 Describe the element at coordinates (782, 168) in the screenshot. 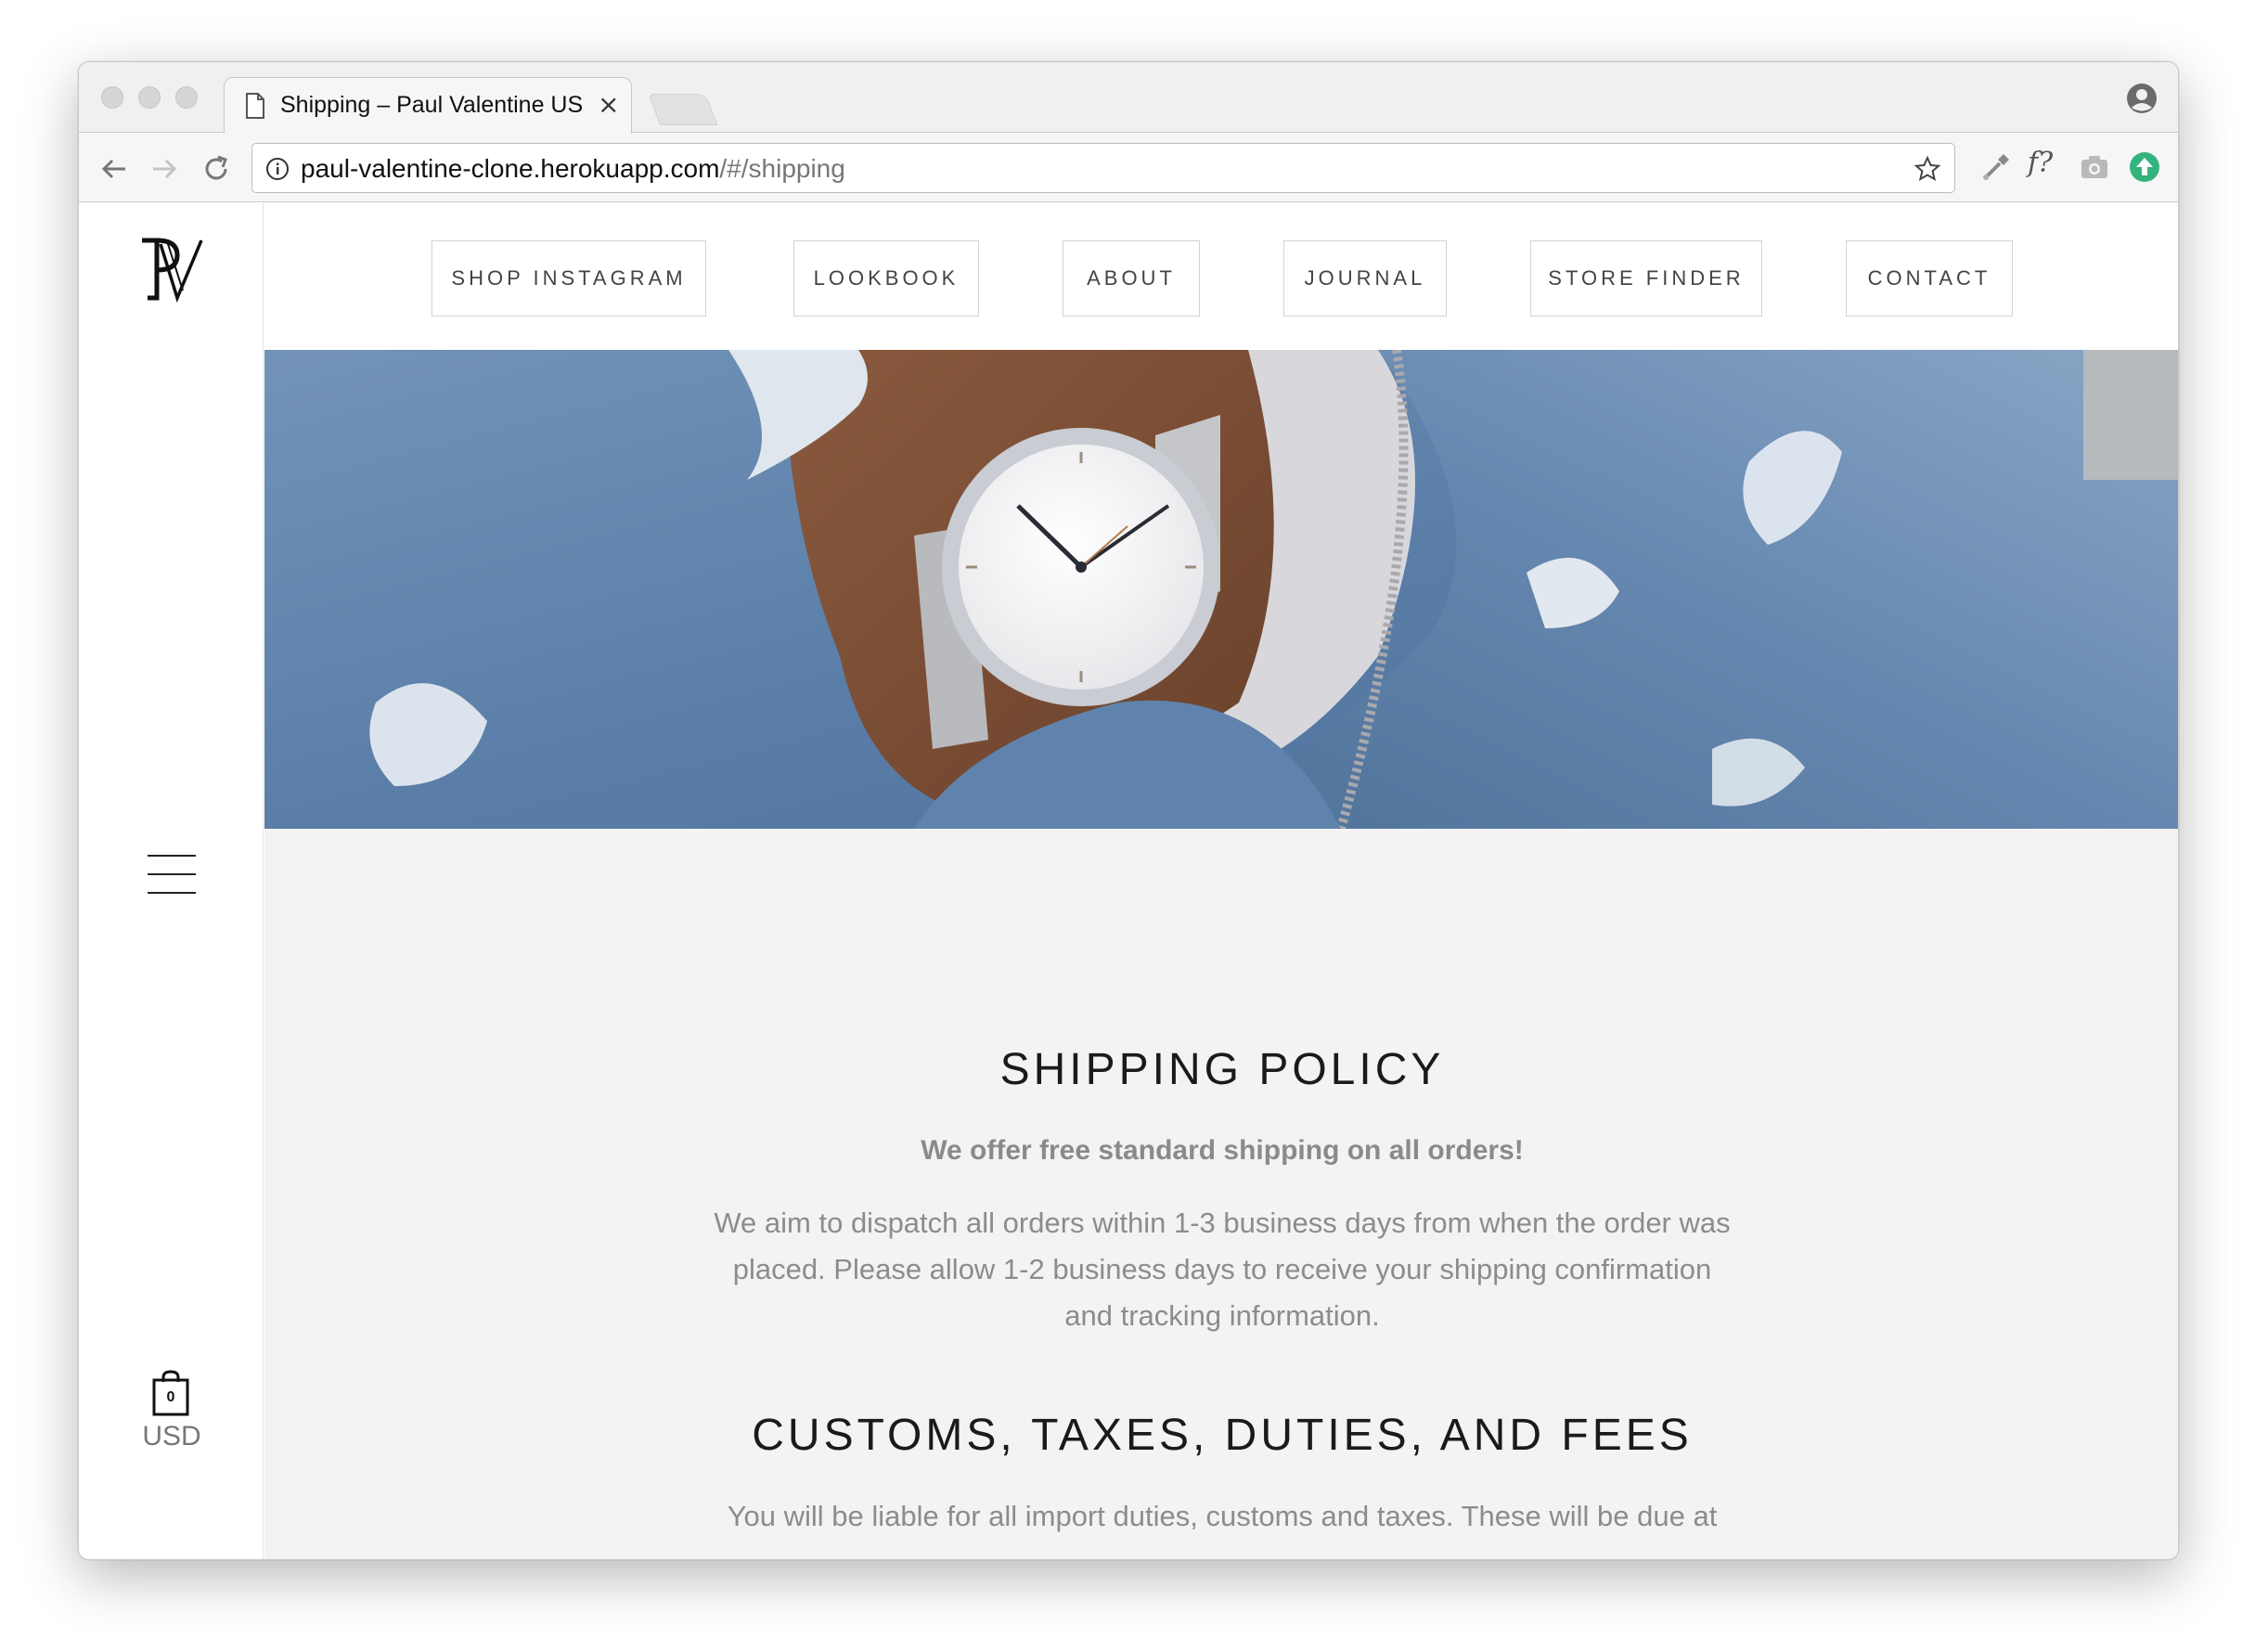

I see `url-path: /#/shipping` at that location.